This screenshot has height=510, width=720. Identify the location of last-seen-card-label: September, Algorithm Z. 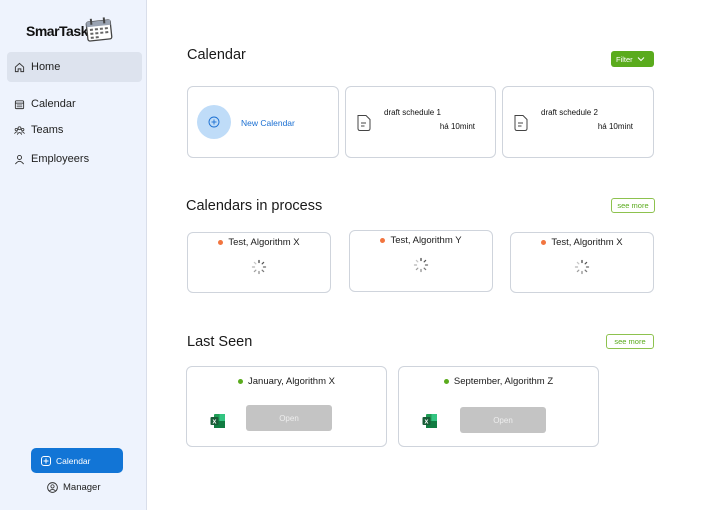
(503, 381).